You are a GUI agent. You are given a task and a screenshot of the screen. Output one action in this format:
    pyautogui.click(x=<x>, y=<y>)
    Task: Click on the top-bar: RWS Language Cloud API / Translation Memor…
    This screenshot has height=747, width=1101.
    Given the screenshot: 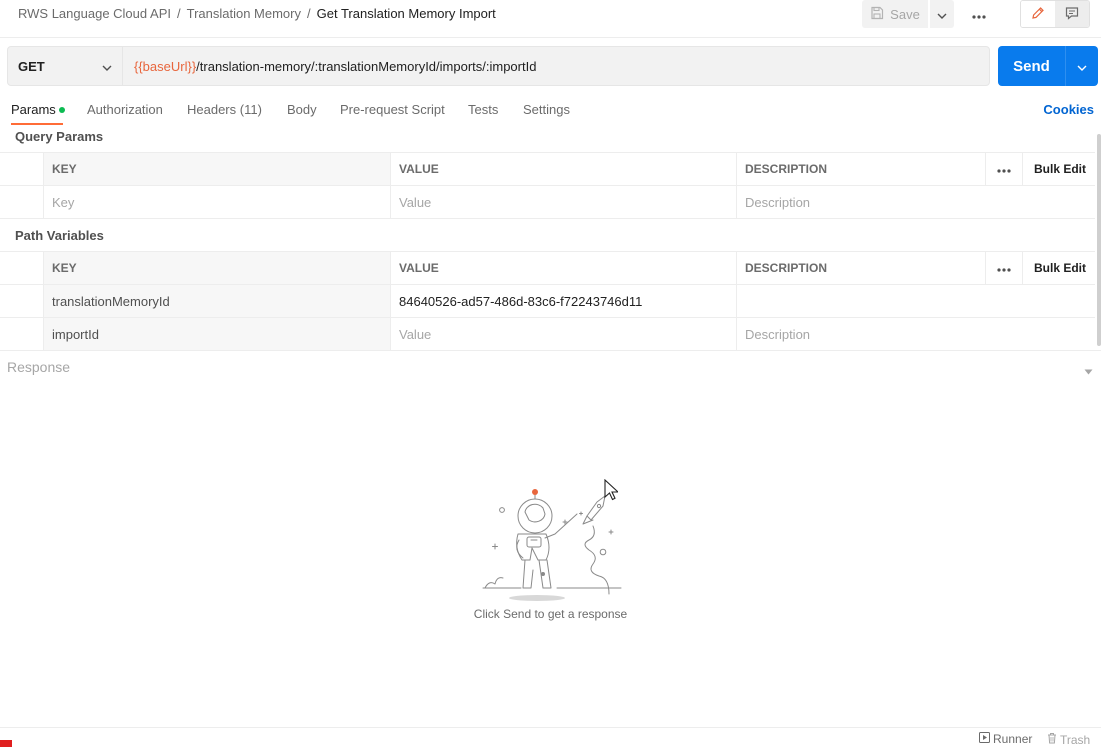 What is the action you would take?
    pyautogui.click(x=550, y=19)
    